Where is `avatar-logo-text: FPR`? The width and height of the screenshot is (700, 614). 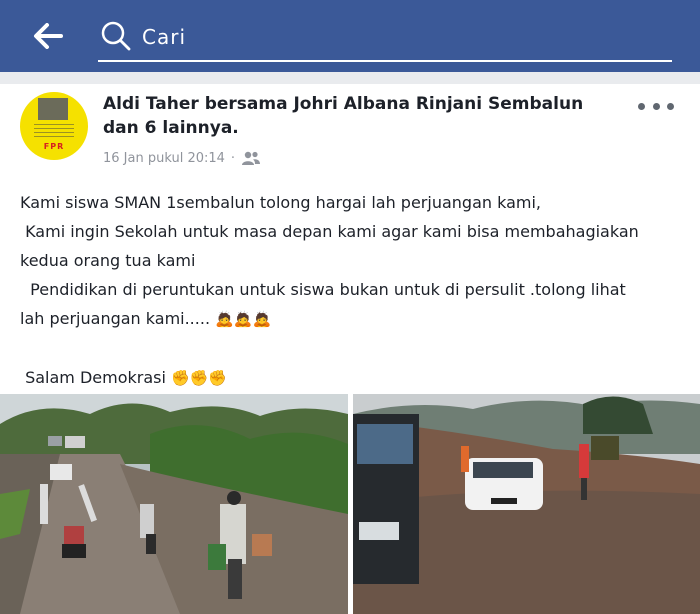
avatar-logo-text: FPR is located at coordinates (54, 146).